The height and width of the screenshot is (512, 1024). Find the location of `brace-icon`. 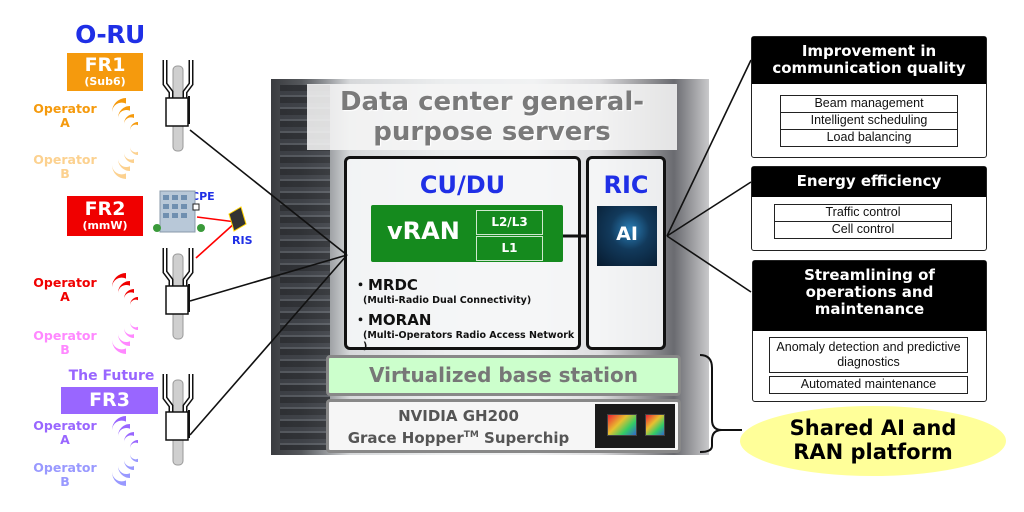

brace-icon is located at coordinates (711, 403).